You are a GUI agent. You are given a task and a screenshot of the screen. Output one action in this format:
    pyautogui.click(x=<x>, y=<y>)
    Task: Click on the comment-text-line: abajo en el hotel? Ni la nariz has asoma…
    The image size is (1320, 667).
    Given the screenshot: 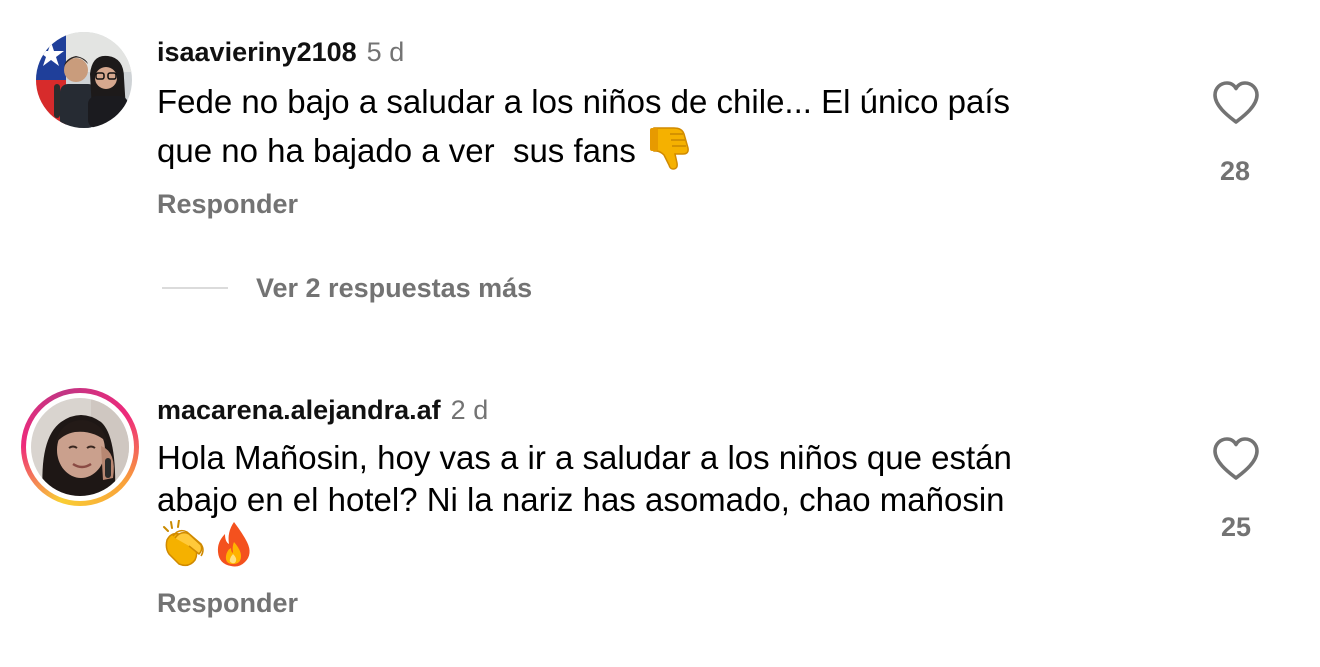 What is the action you would take?
    pyautogui.click(x=581, y=500)
    